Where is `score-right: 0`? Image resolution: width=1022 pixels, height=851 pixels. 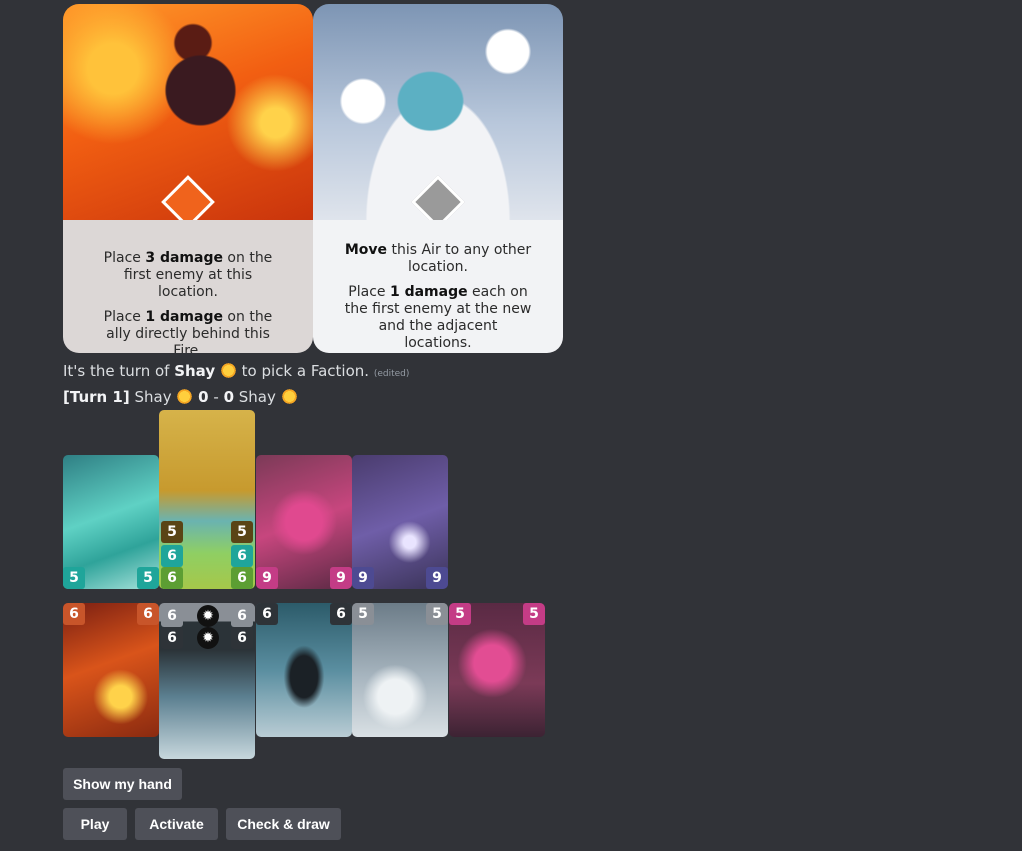
score-right: 0 is located at coordinates (228, 397).